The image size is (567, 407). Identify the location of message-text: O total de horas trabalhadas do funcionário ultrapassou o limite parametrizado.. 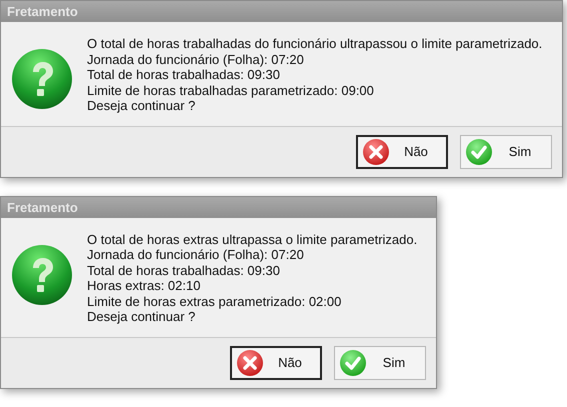
(314, 44).